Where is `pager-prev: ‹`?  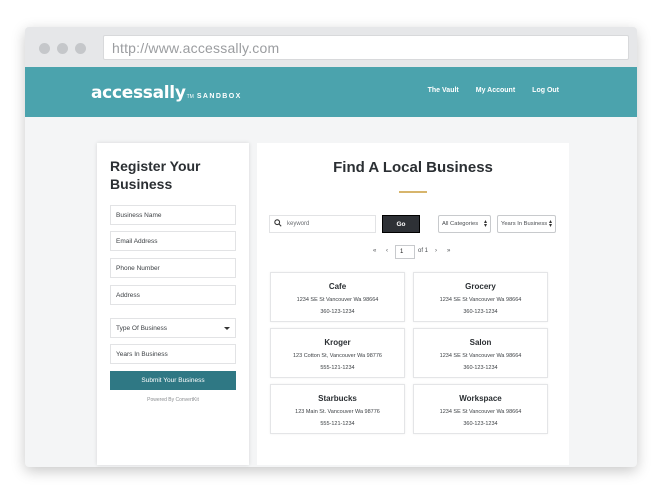
pager-prev: ‹ is located at coordinates (387, 251).